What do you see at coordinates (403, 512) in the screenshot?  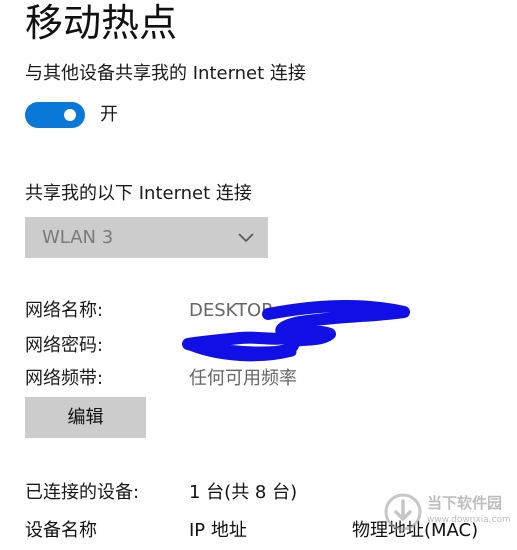 I see `watermark-logo-icon` at bounding box center [403, 512].